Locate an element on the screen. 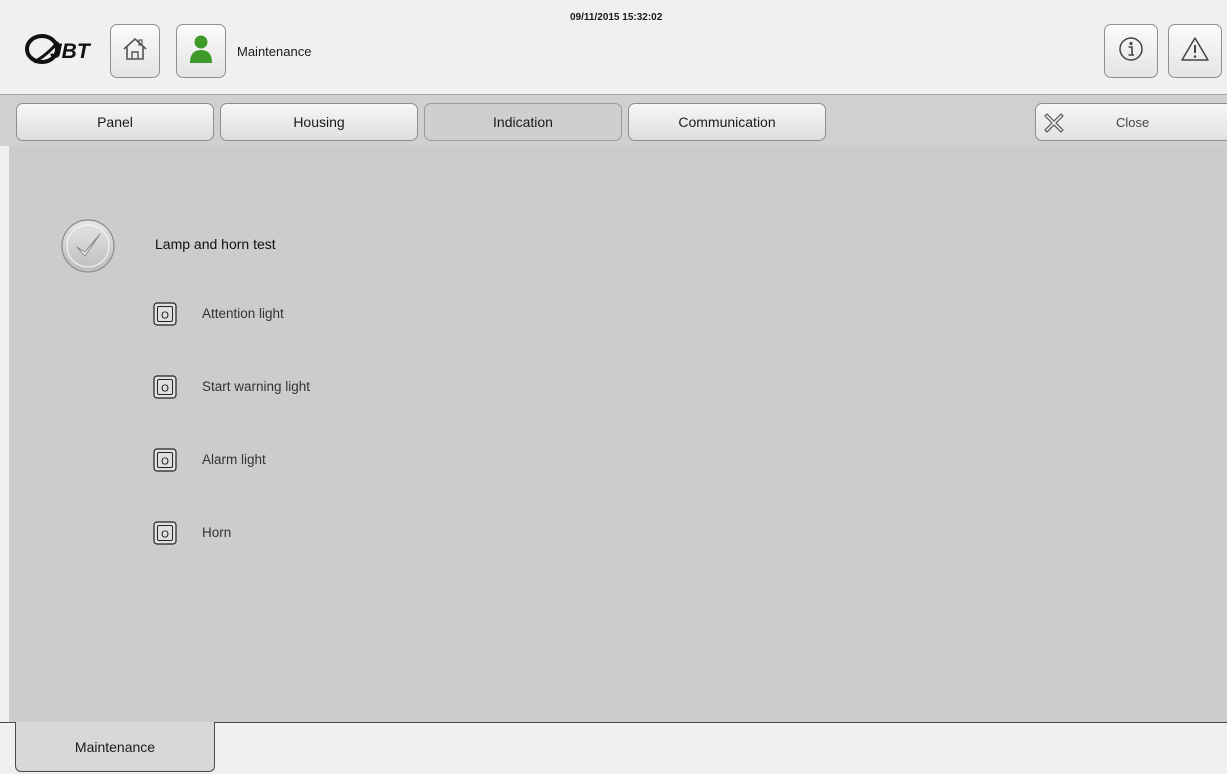  svg-text: JBT is located at coordinates (71, 51).